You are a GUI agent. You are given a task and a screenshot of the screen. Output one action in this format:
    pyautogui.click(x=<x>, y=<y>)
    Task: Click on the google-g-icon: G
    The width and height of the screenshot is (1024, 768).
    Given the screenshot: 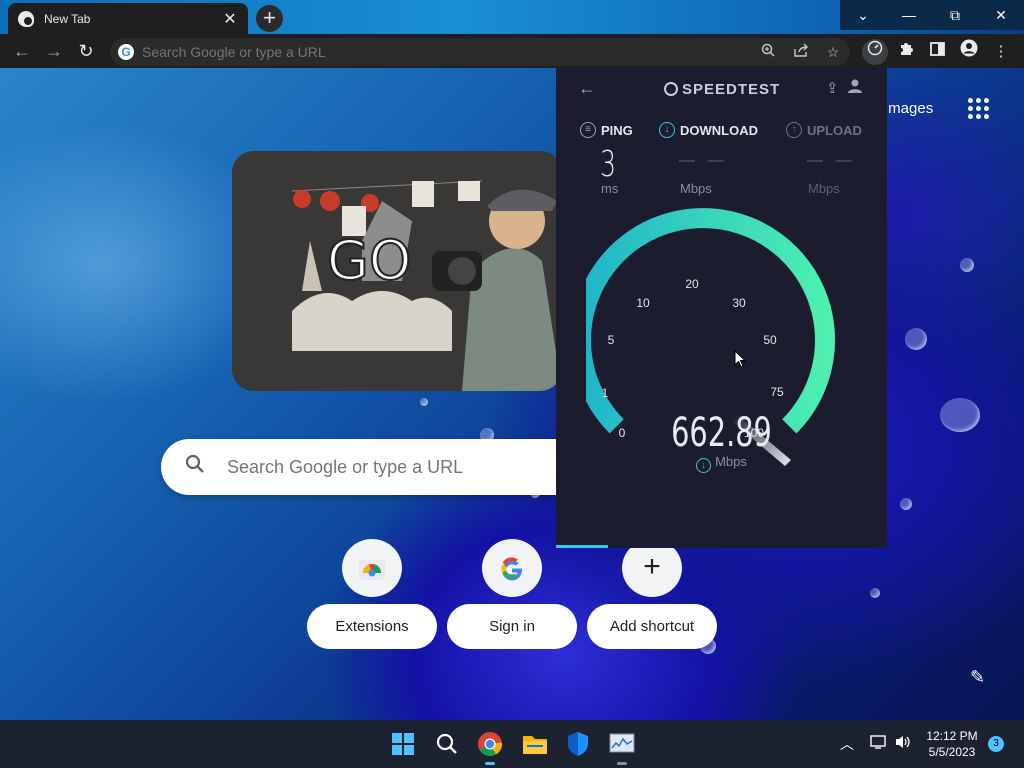 What is the action you would take?
    pyautogui.click(x=126, y=52)
    